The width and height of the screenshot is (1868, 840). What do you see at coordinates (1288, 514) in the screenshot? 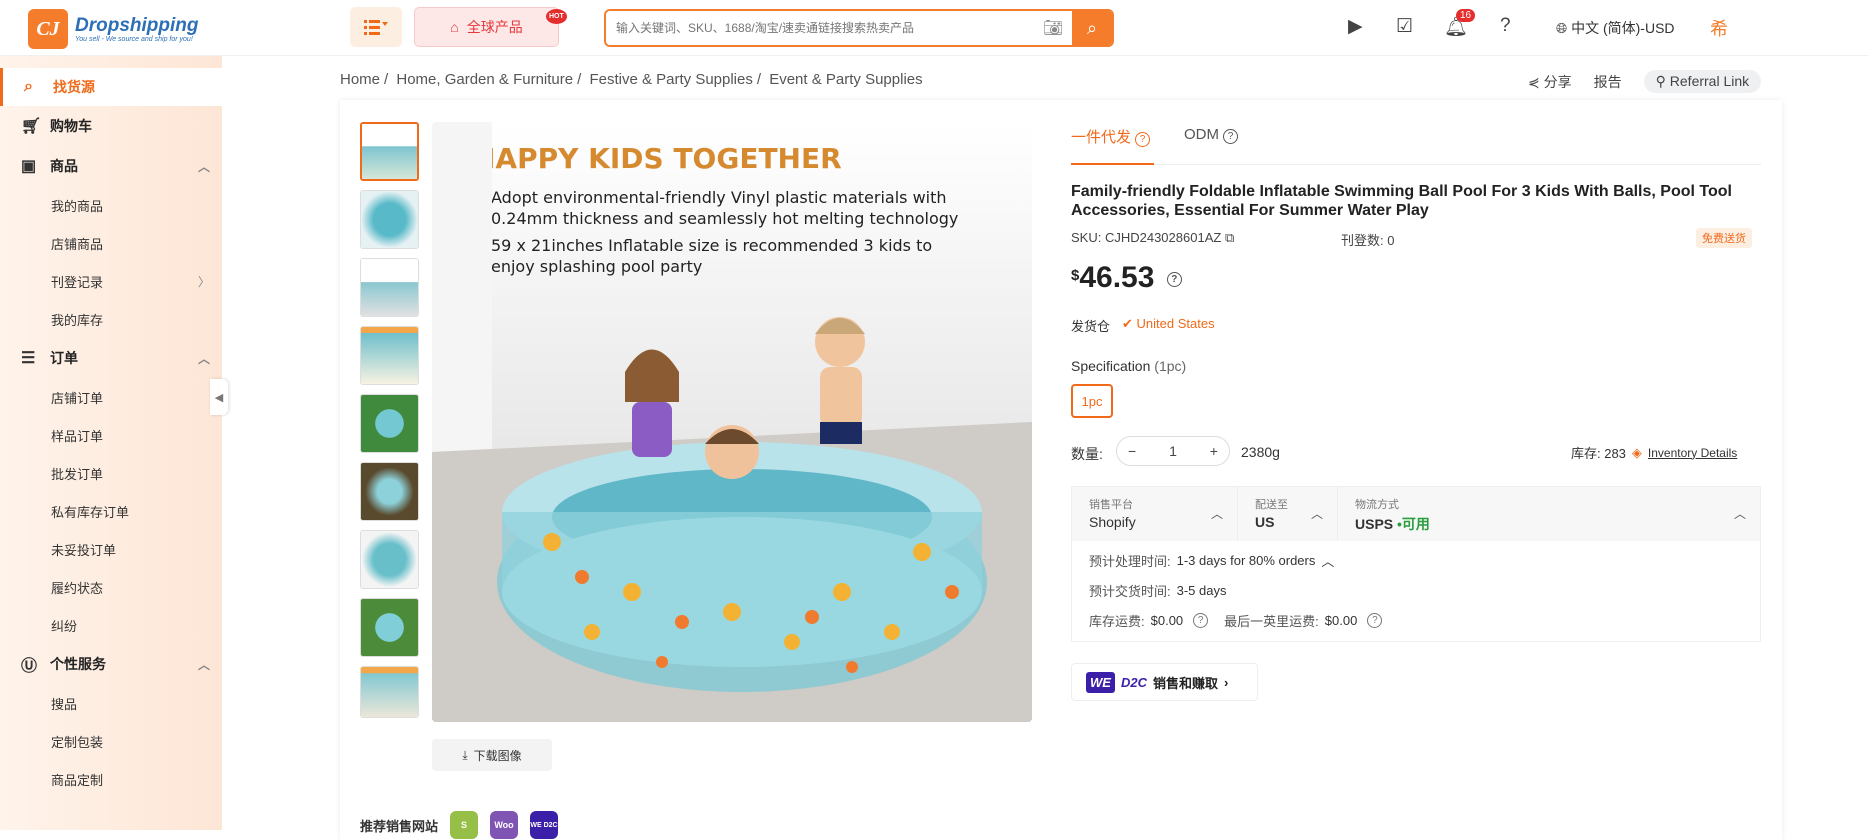
I see `destination-select: 配送至 US ︿` at bounding box center [1288, 514].